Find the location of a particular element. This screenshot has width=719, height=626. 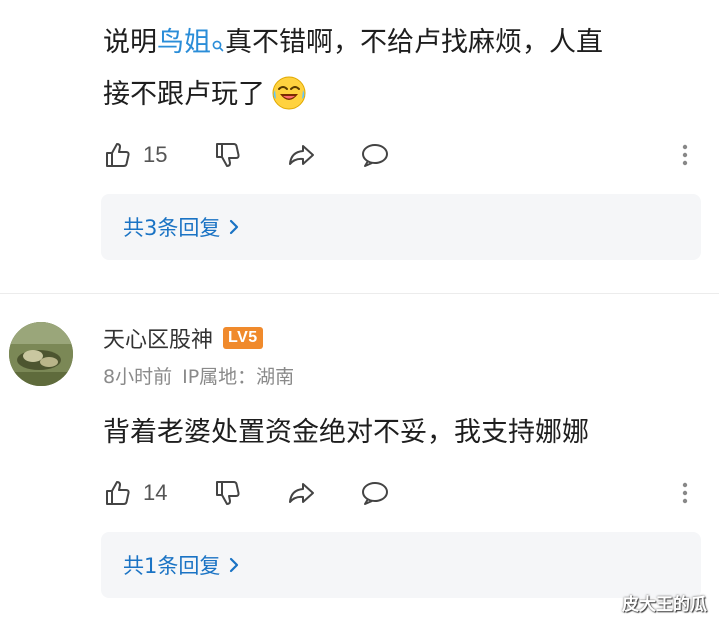

comment-meta: 8小时前 IP属地：湖南 is located at coordinates (198, 375).